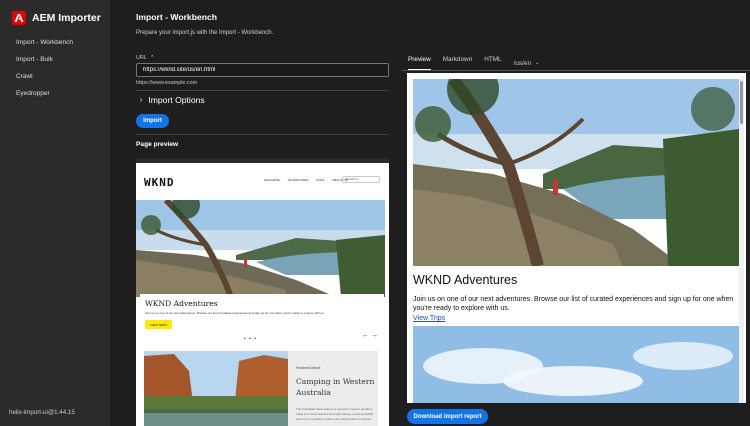 Image resolution: width=750 pixels, height=426 pixels. I want to click on preview-scrollbar, so click(741, 240).